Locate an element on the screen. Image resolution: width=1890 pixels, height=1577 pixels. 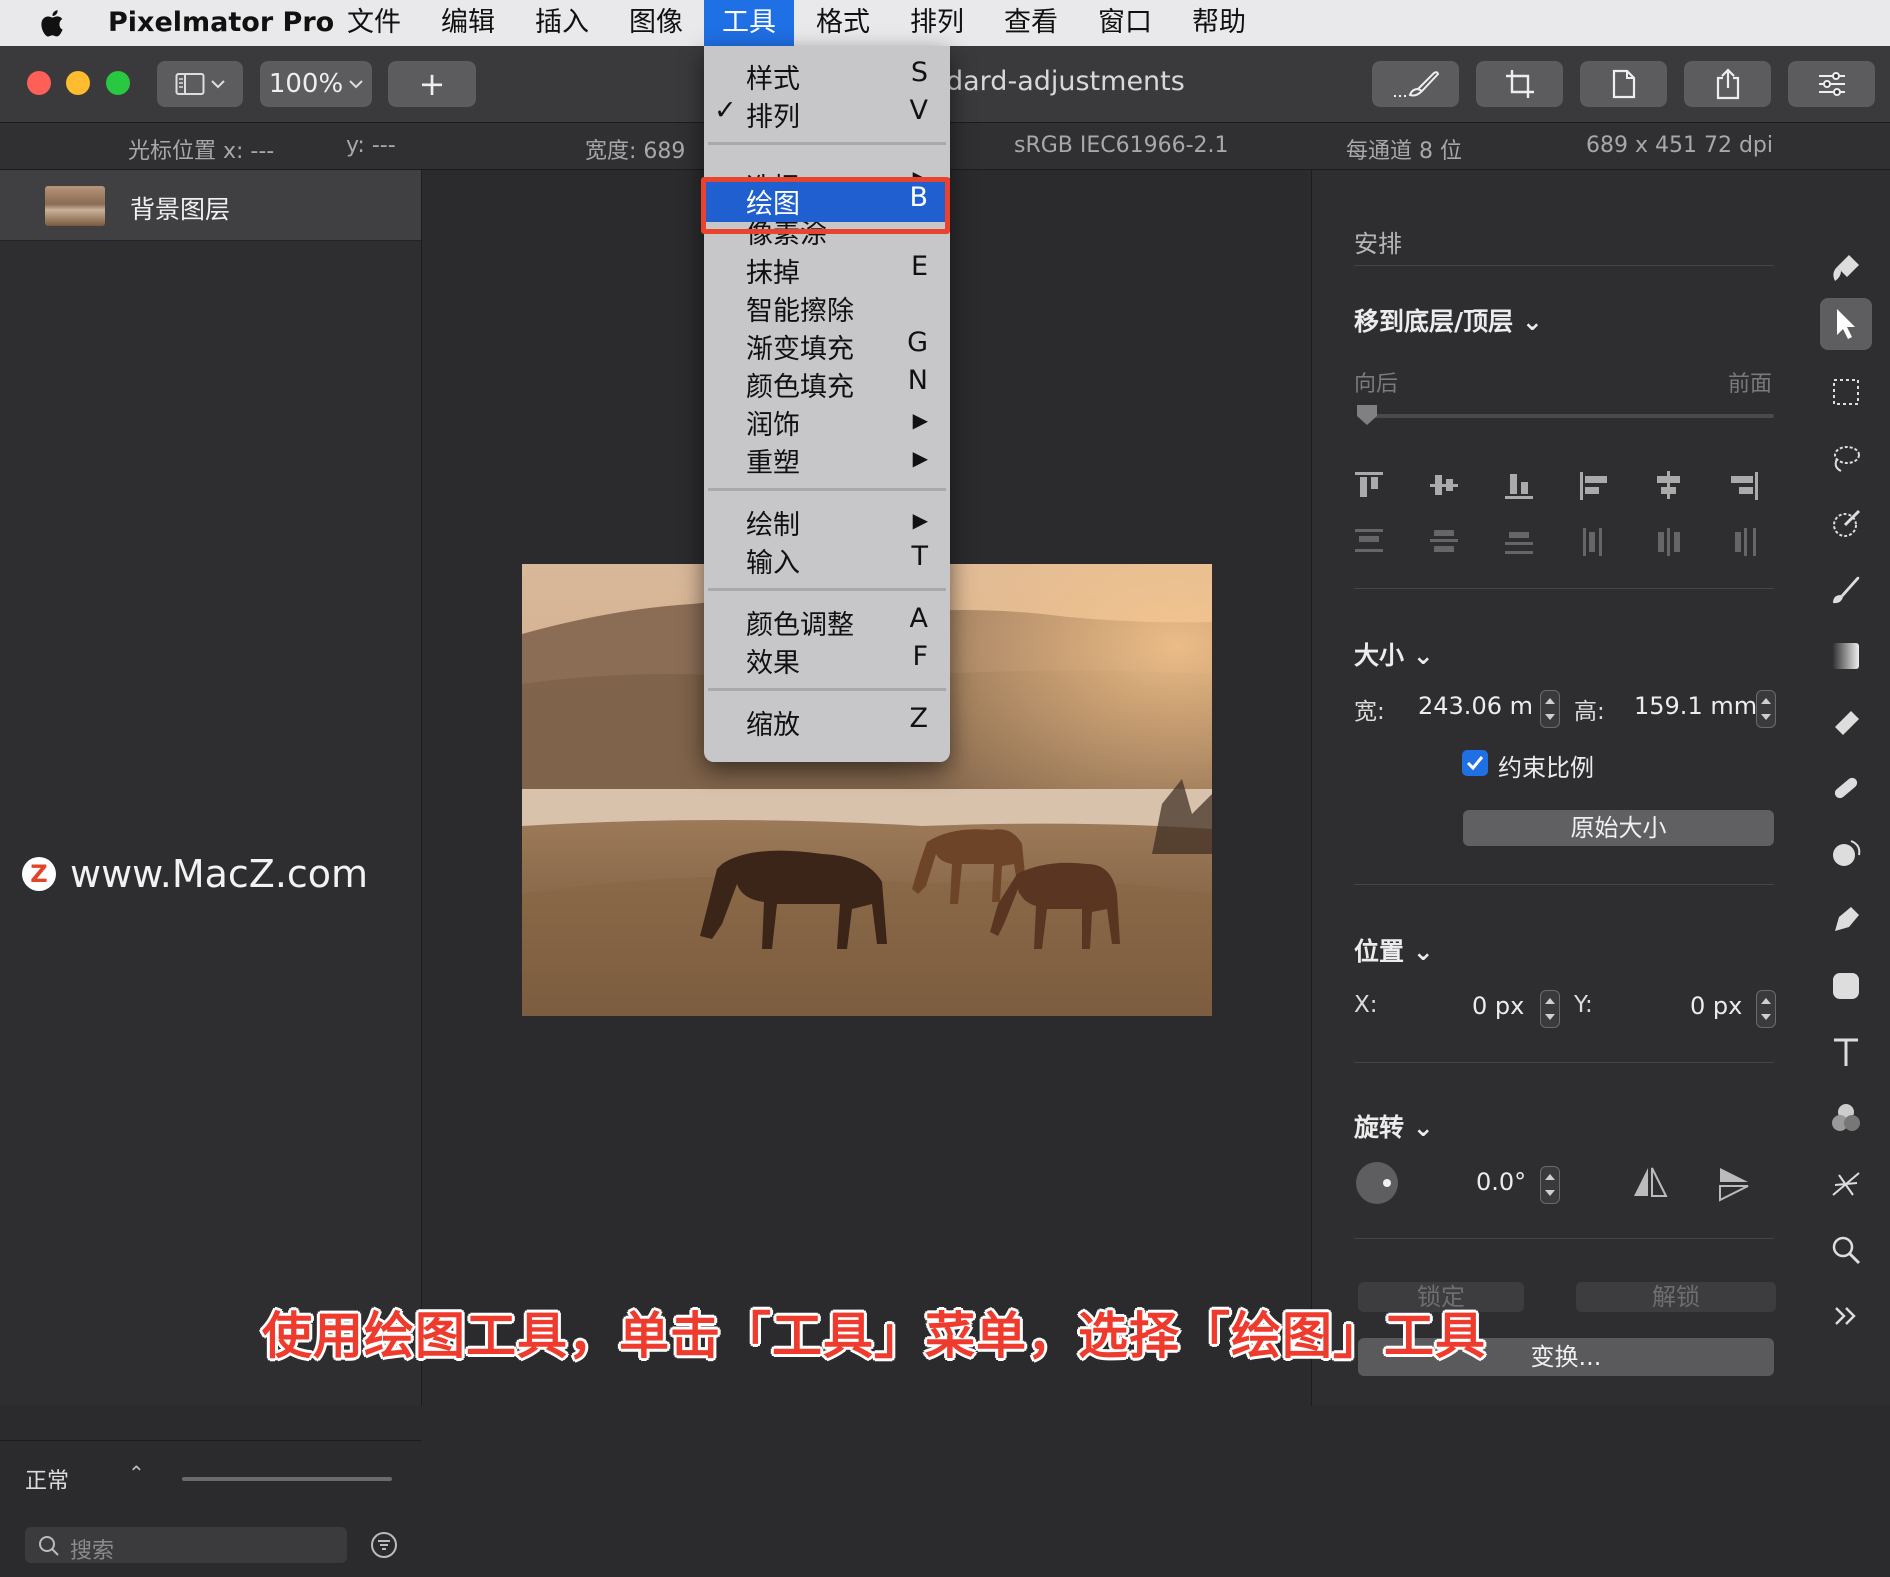
add-button: + is located at coordinates (432, 84).